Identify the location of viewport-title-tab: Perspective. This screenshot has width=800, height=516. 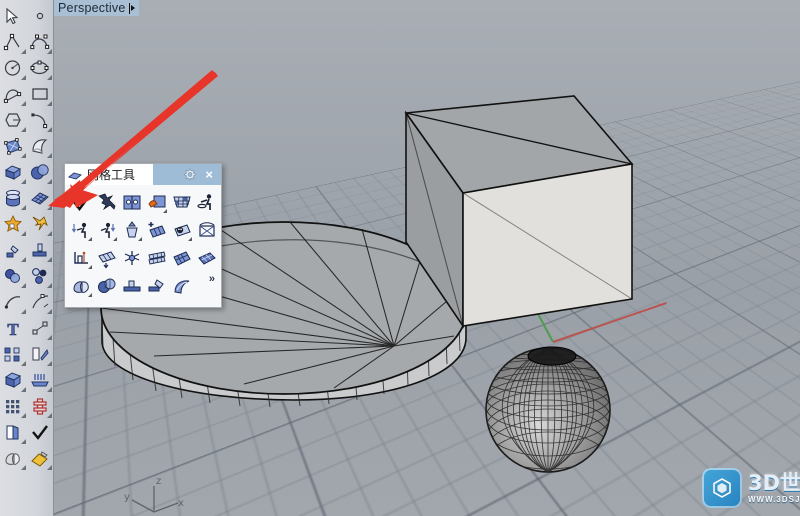
(96, 8).